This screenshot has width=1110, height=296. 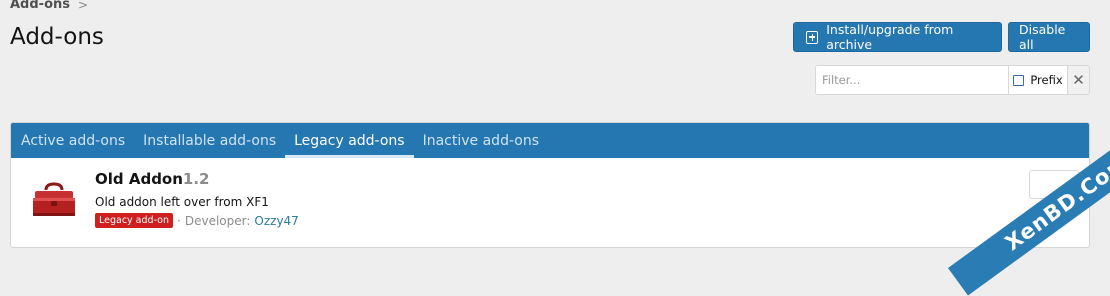 I want to click on prefix-toggle: Prefix, so click(x=1037, y=80).